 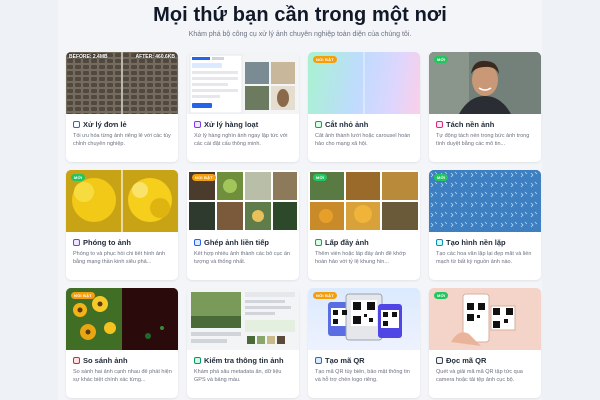 What do you see at coordinates (197, 124) in the screenshot?
I see `layers-icon` at bounding box center [197, 124].